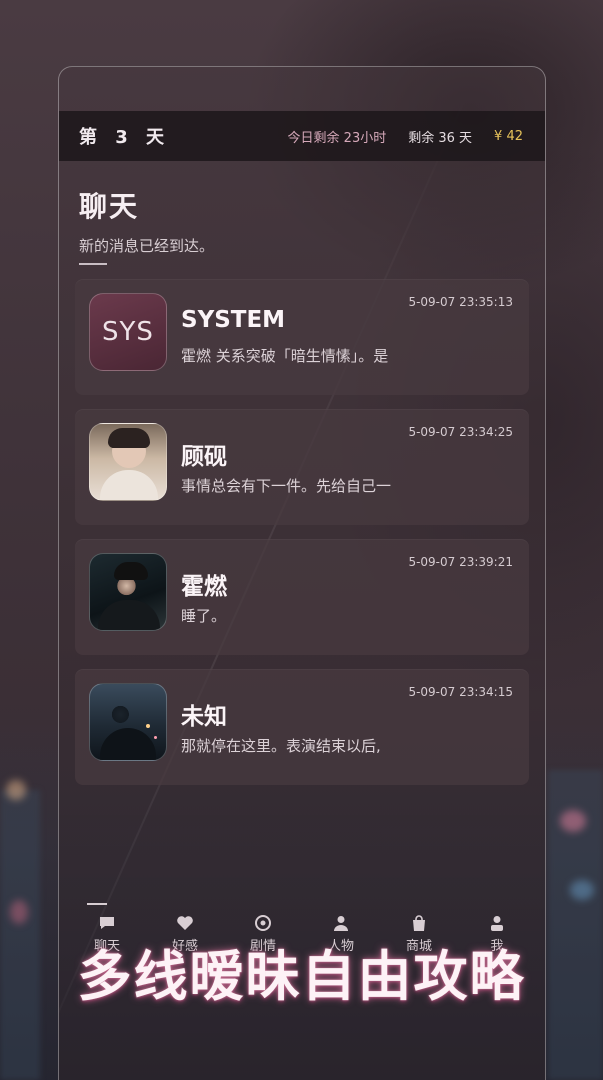 Image resolution: width=603 pixels, height=1080 pixels. Describe the element at coordinates (109, 206) in the screenshot. I see `page-title: 聊天` at that location.